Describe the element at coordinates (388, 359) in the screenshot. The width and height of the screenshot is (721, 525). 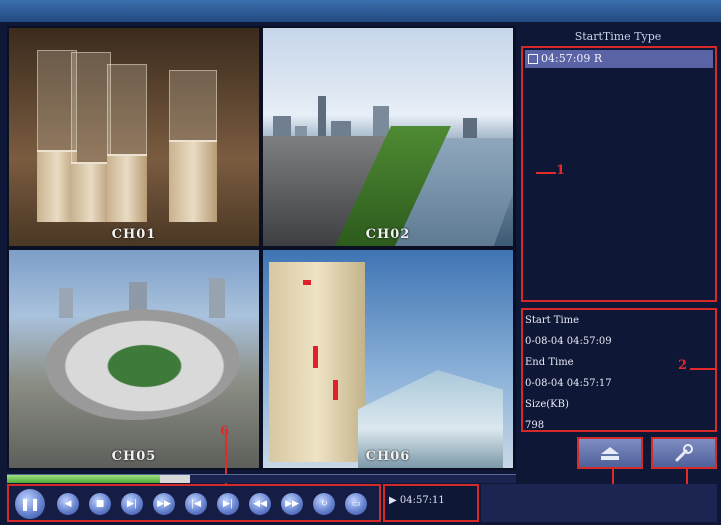
I see `camera-view-6: CH06` at that location.